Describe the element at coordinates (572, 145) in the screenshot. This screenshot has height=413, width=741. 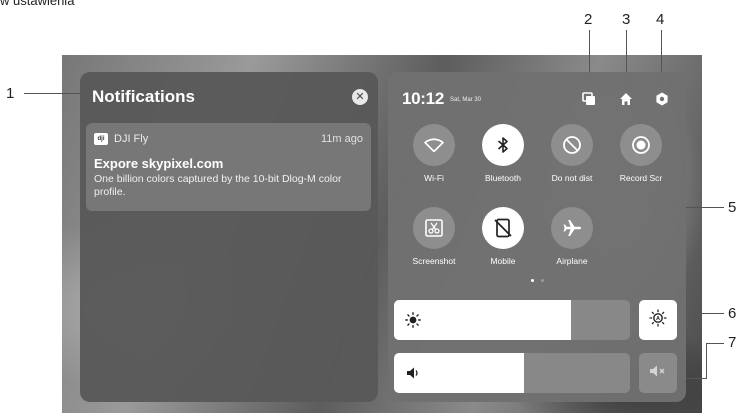
I see `do-not-disturb-icon` at that location.